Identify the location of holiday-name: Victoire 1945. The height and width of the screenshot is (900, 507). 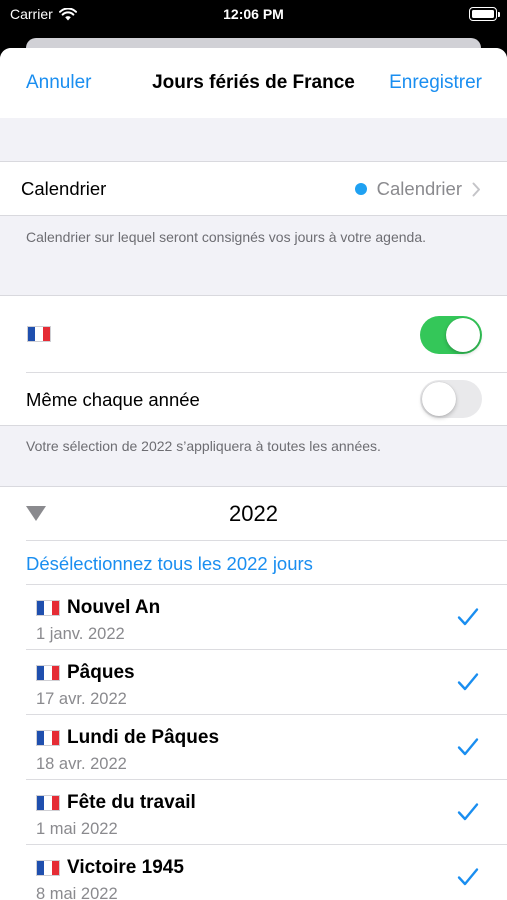
(110, 868).